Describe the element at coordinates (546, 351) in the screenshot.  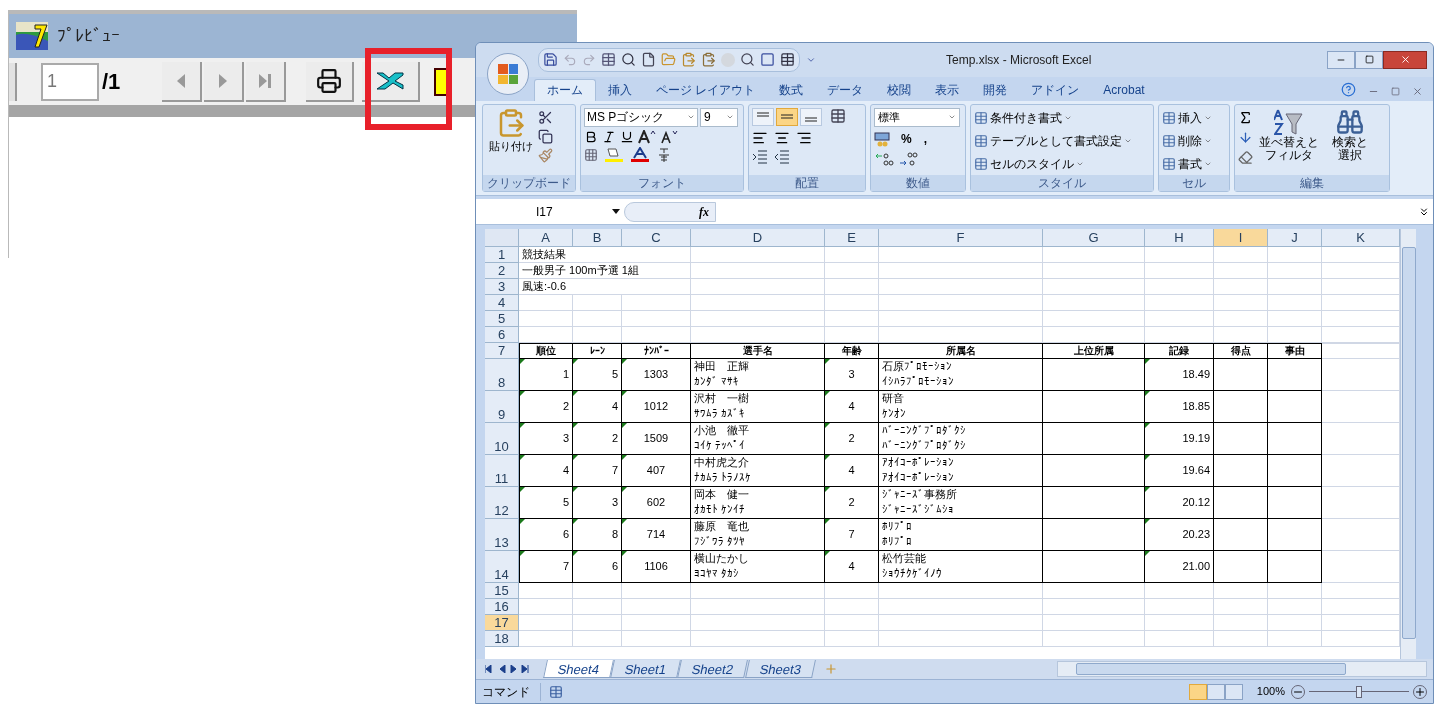
I see `grid-cell: 順位` at that location.